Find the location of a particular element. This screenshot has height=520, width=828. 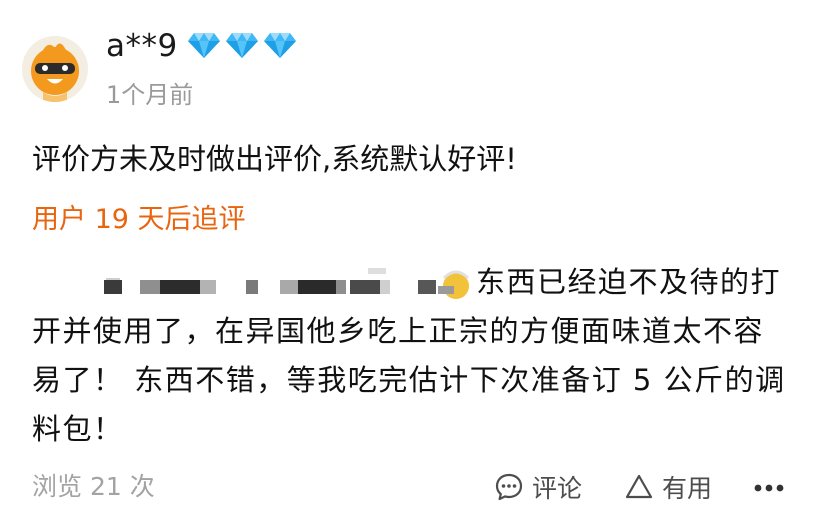

user-level-badge is located at coordinates (242, 45).